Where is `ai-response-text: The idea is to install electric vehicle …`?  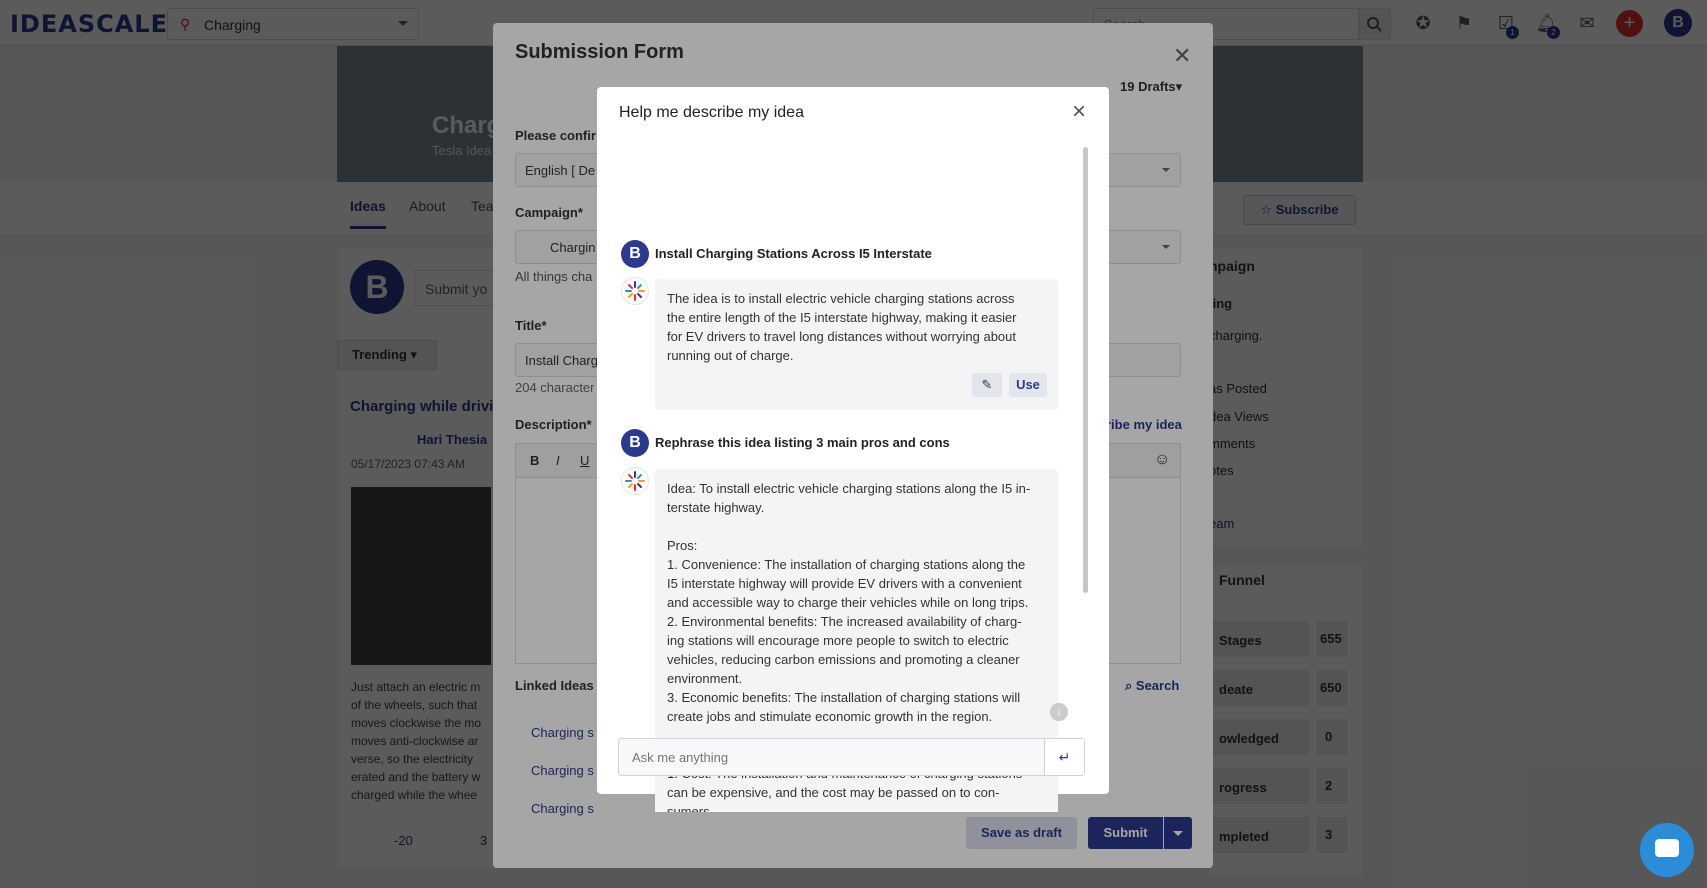
ai-response-text: The idea is to install electric vehicle … is located at coordinates (842, 327).